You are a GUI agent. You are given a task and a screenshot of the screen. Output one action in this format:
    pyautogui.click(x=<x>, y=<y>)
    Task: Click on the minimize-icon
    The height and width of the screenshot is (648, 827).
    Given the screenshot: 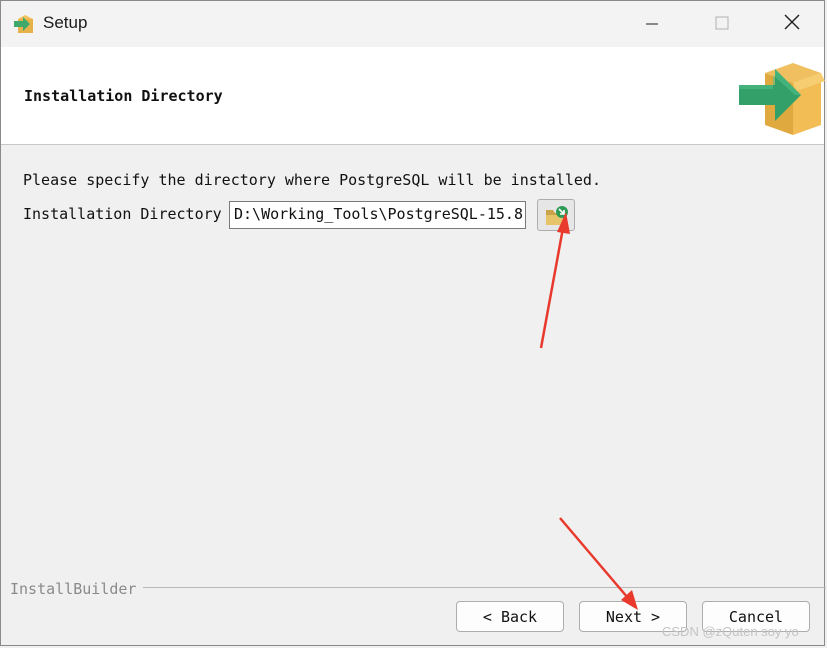 What is the action you would take?
    pyautogui.click(x=652, y=24)
    